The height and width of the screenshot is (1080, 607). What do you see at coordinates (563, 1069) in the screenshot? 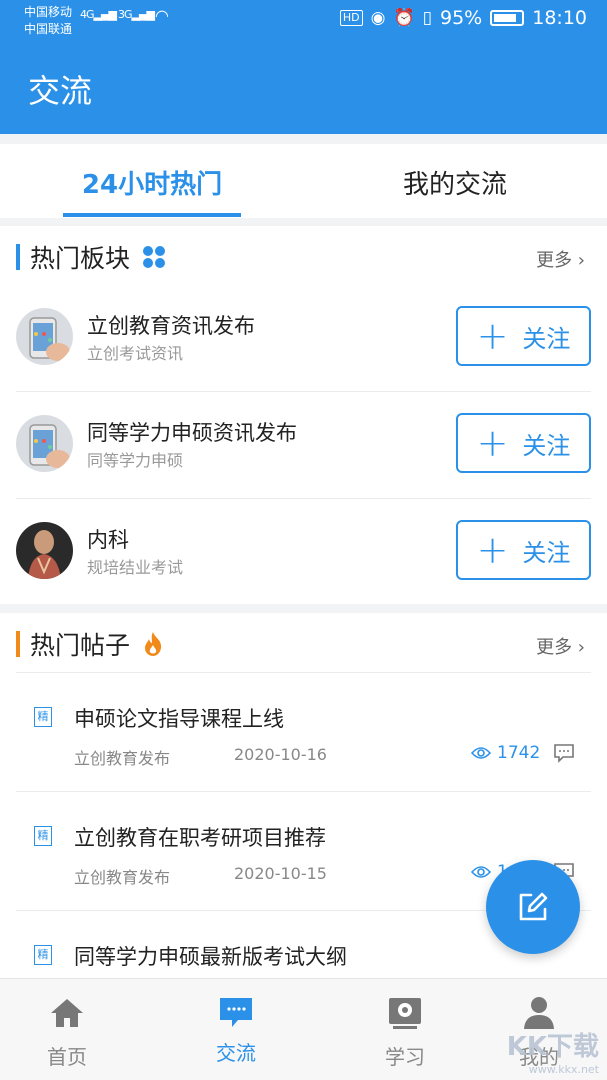
I see `watermark-url: www.kkx.net` at bounding box center [563, 1069].